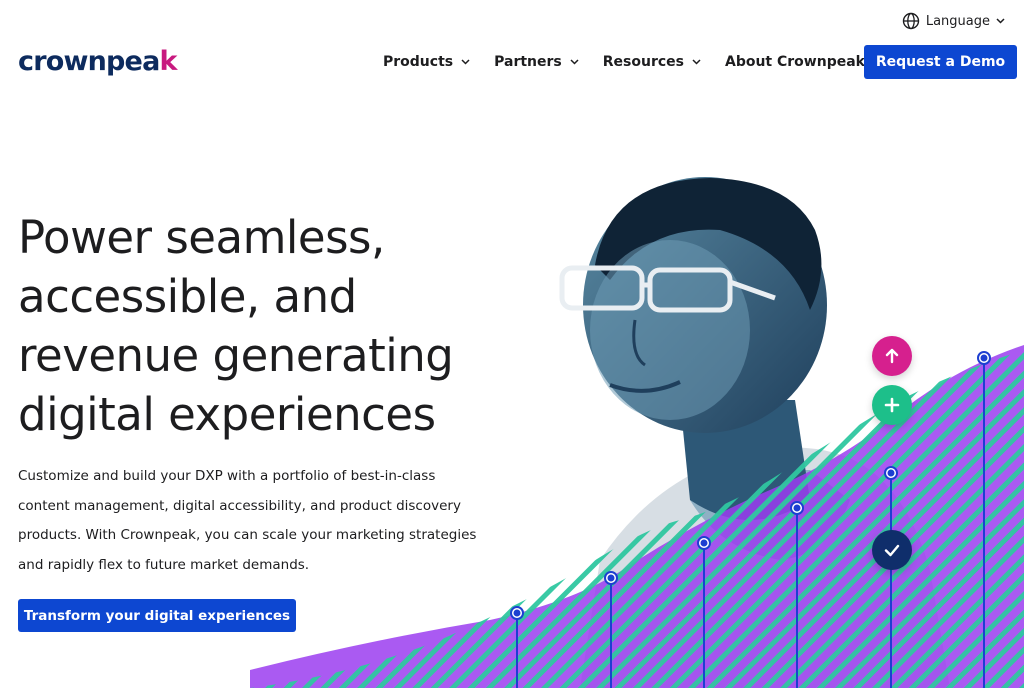 This screenshot has width=1024, height=688. What do you see at coordinates (168, 61) in the screenshot?
I see `logo-accent: k` at bounding box center [168, 61].